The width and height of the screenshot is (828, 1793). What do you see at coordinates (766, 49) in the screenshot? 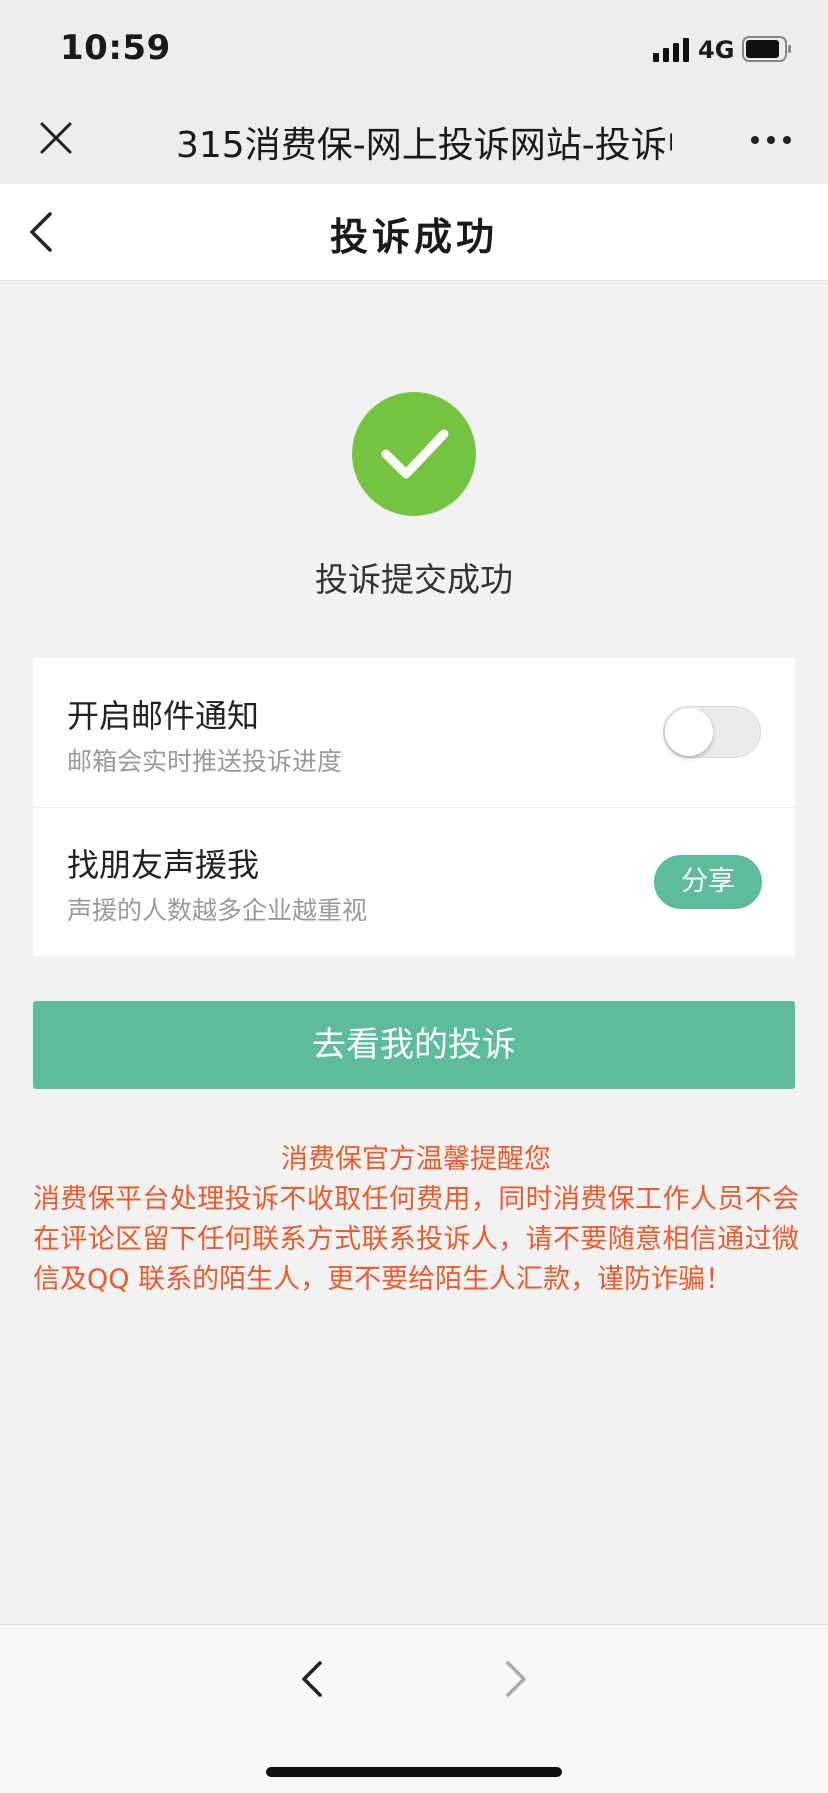
I see `battery-icon` at bounding box center [766, 49].